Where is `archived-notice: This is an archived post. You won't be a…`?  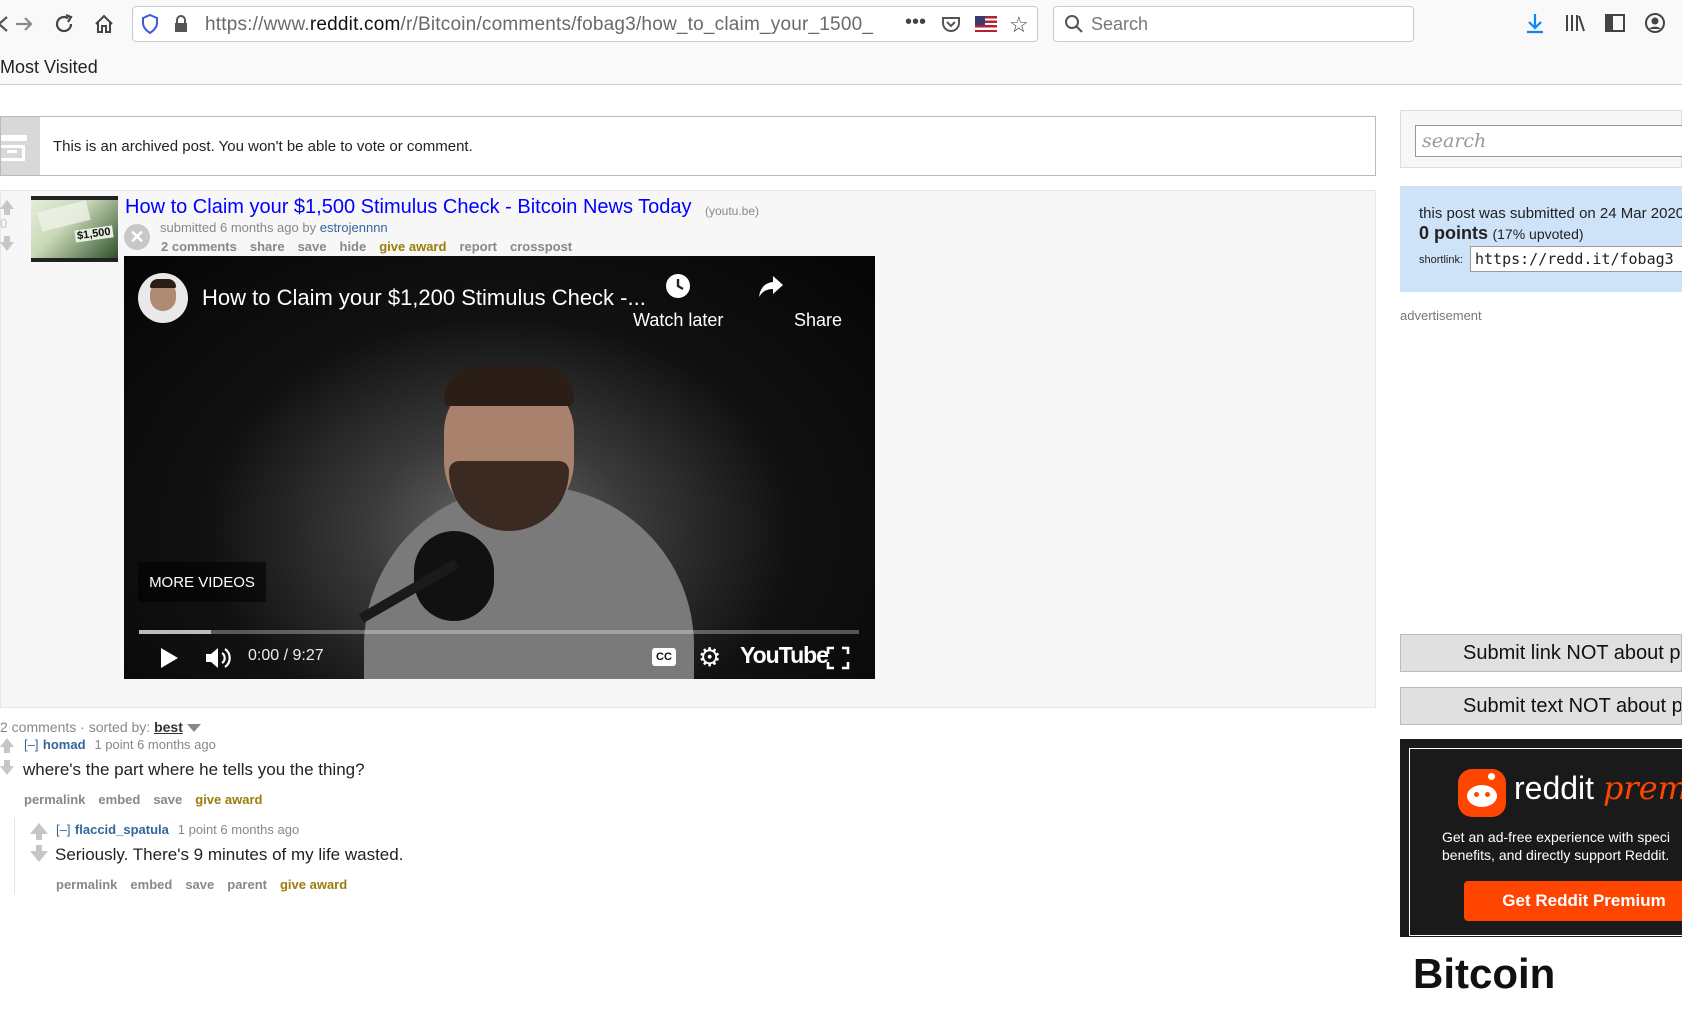 archived-notice: This is an archived post. You won't be a… is located at coordinates (688, 146).